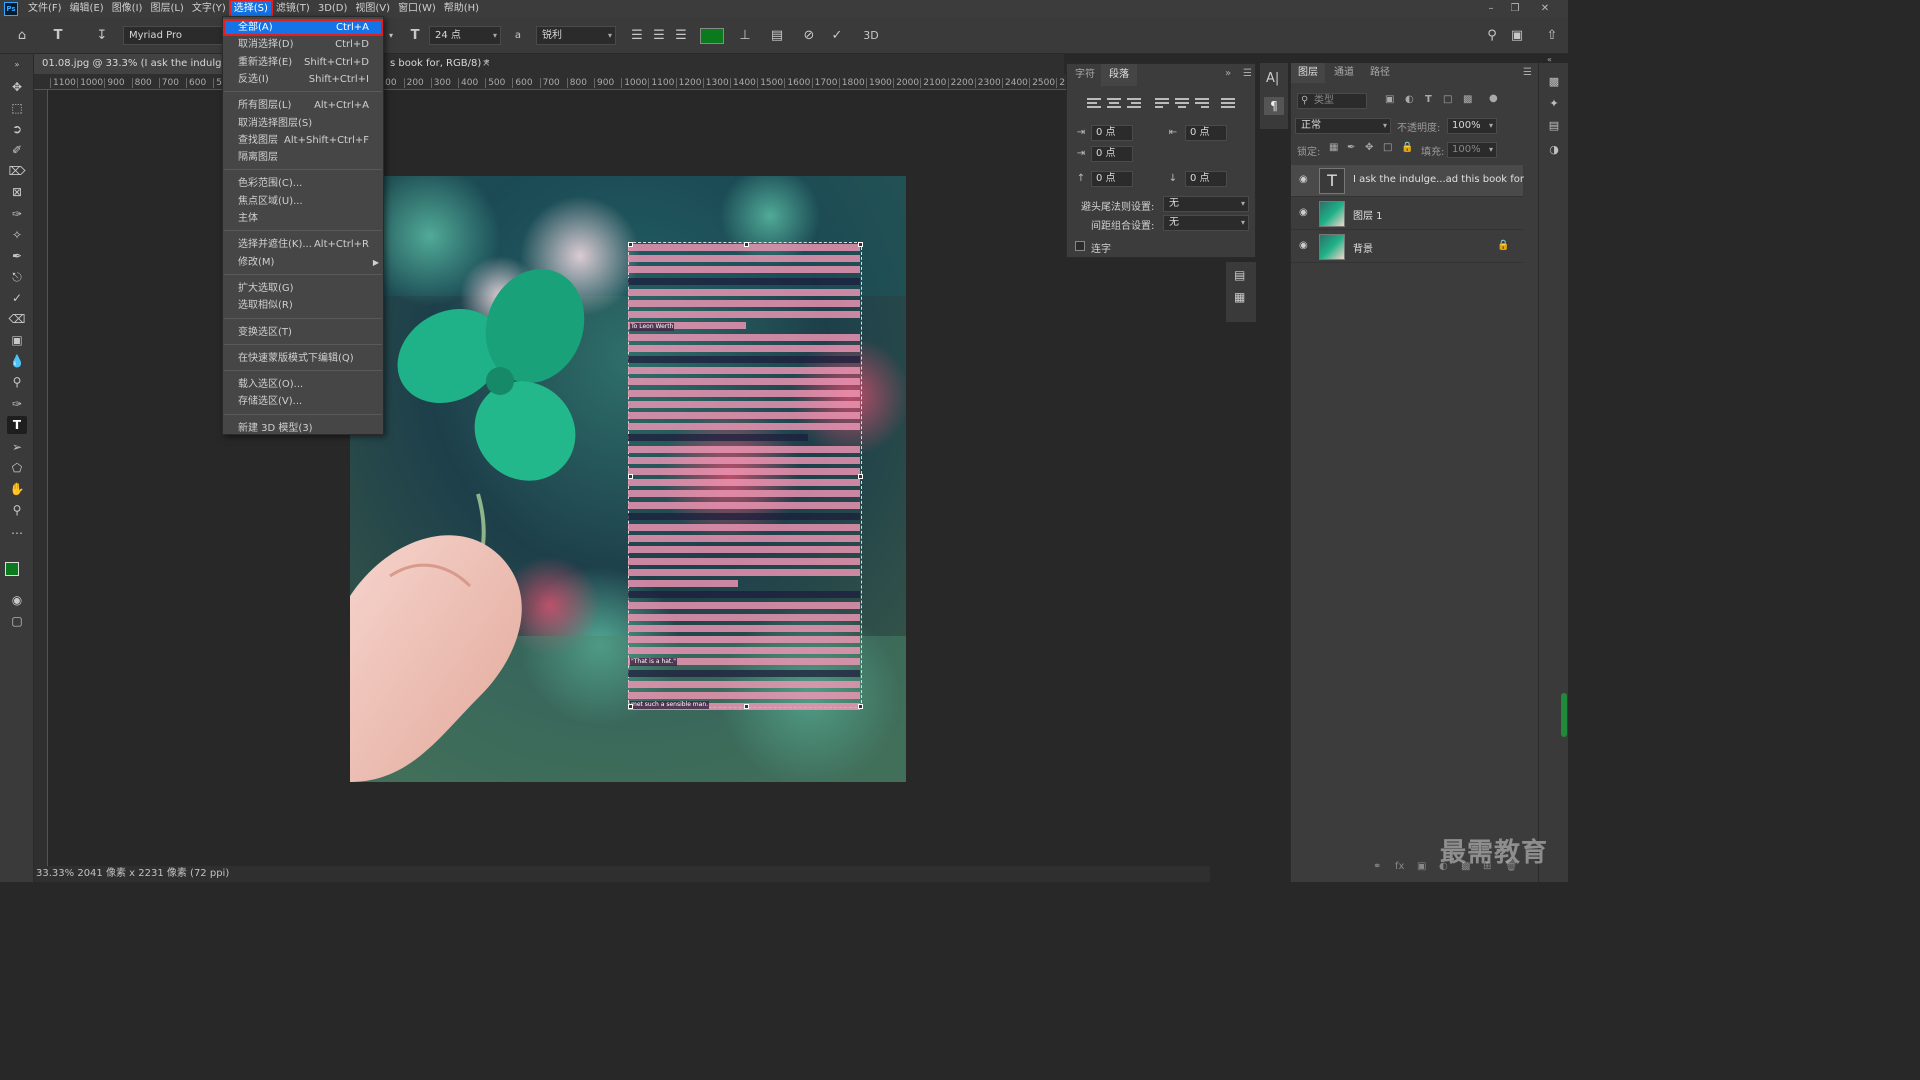  Describe the element at coordinates (1229, 105) in the screenshot. I see `justify-all-icon` at that location.